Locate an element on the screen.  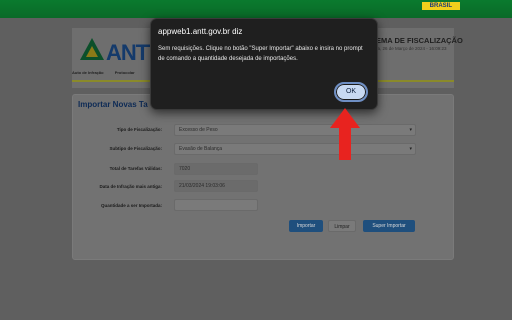
subtipo-fiscalizacao-value: Evasão de Balança is located at coordinates (201, 149).